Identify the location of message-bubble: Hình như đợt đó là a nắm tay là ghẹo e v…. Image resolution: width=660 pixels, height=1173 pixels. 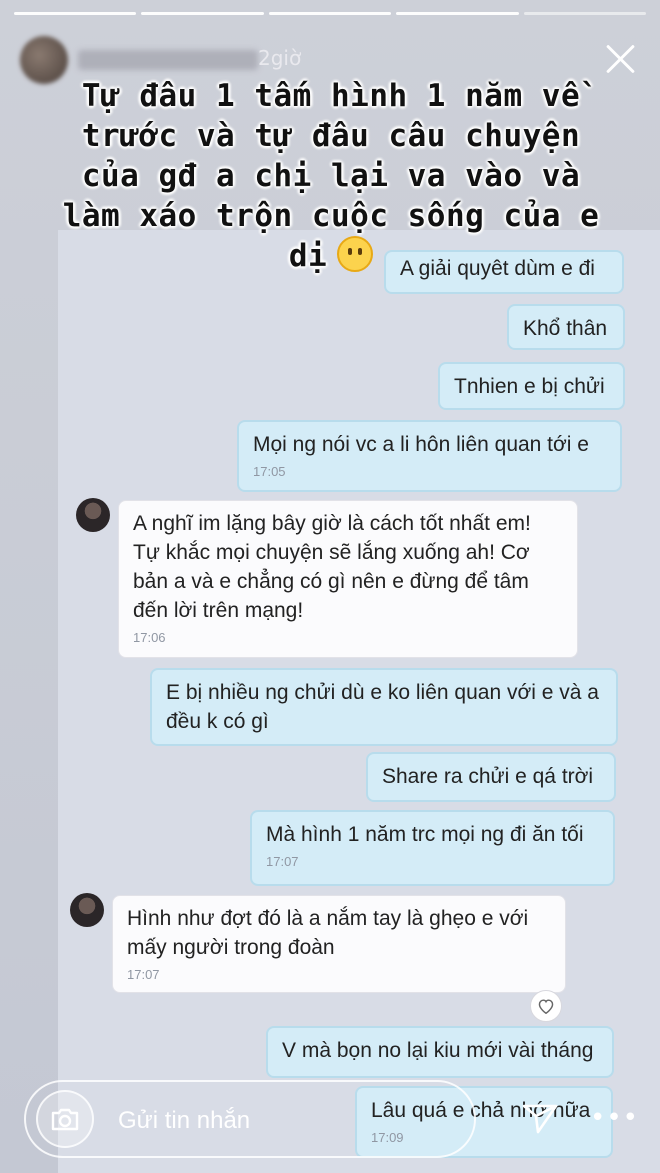
(339, 944).